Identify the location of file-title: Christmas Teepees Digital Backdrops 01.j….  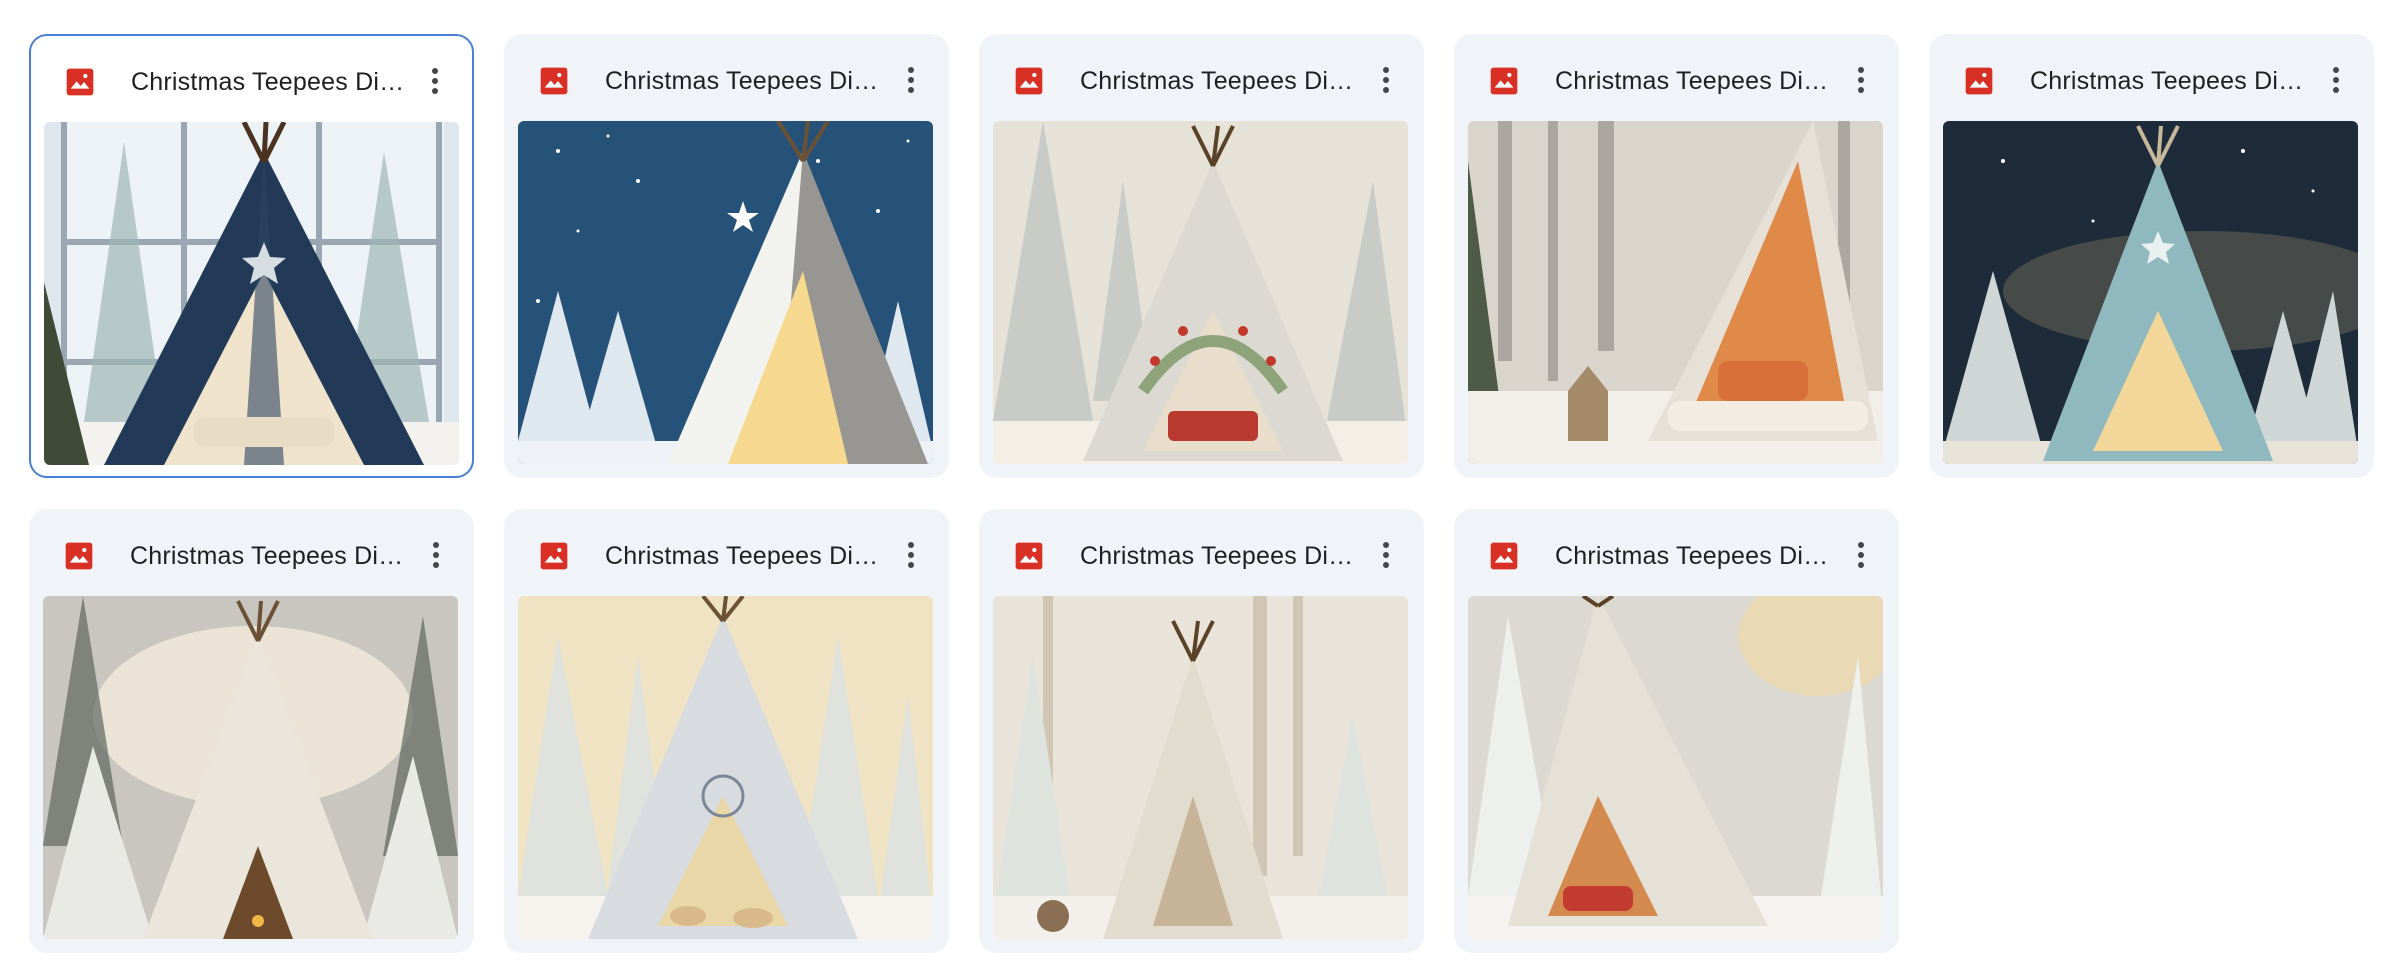
(273, 82).